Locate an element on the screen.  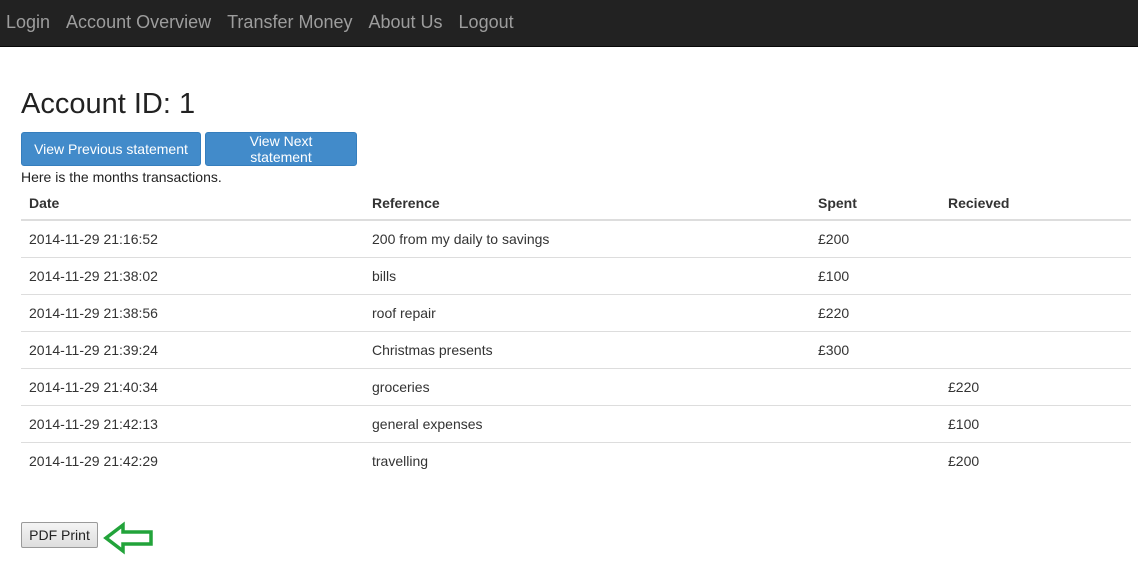
pdf-print-button: PDF Print is located at coordinates (59, 535).